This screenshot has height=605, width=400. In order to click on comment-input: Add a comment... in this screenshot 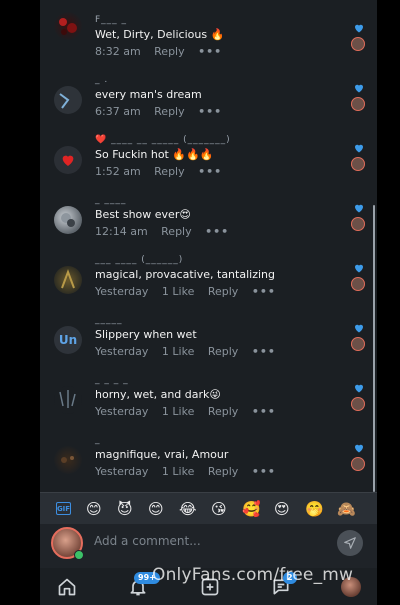, I will do `click(147, 541)`.